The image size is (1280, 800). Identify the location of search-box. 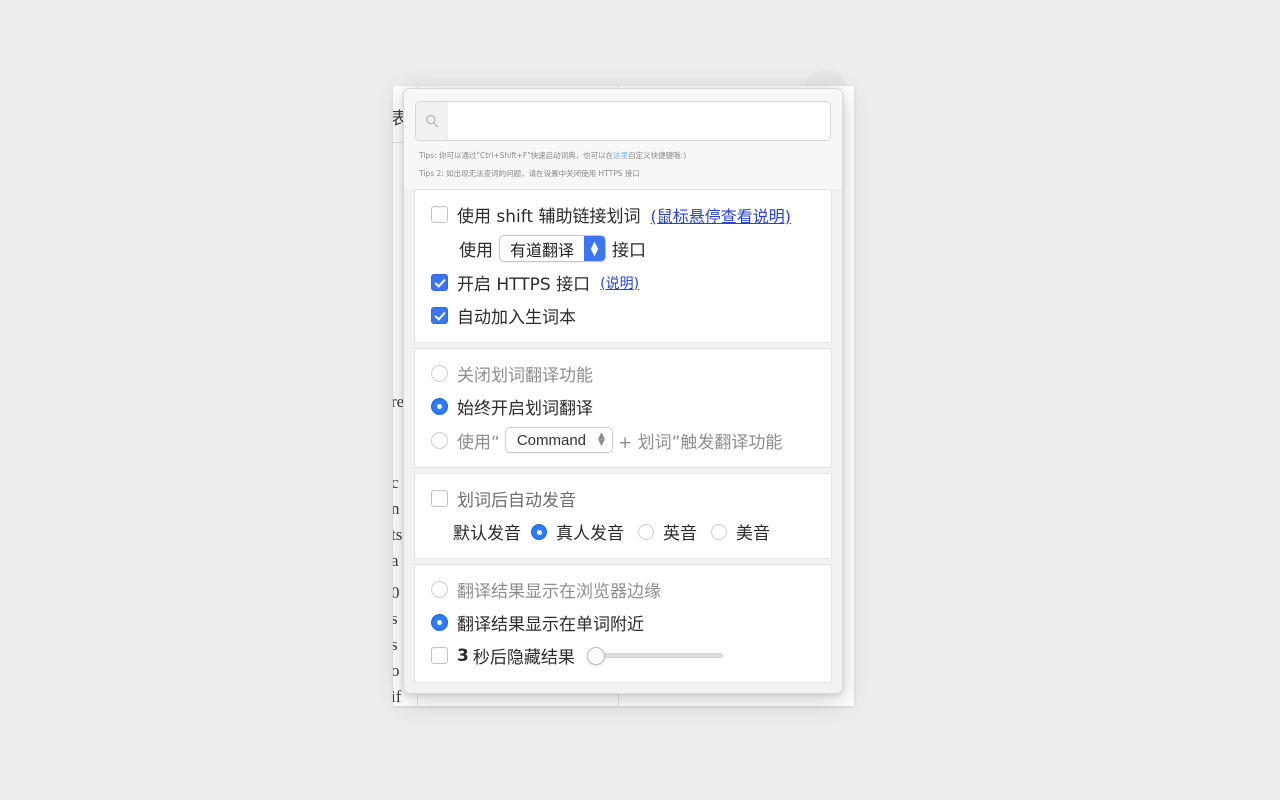
(623, 121).